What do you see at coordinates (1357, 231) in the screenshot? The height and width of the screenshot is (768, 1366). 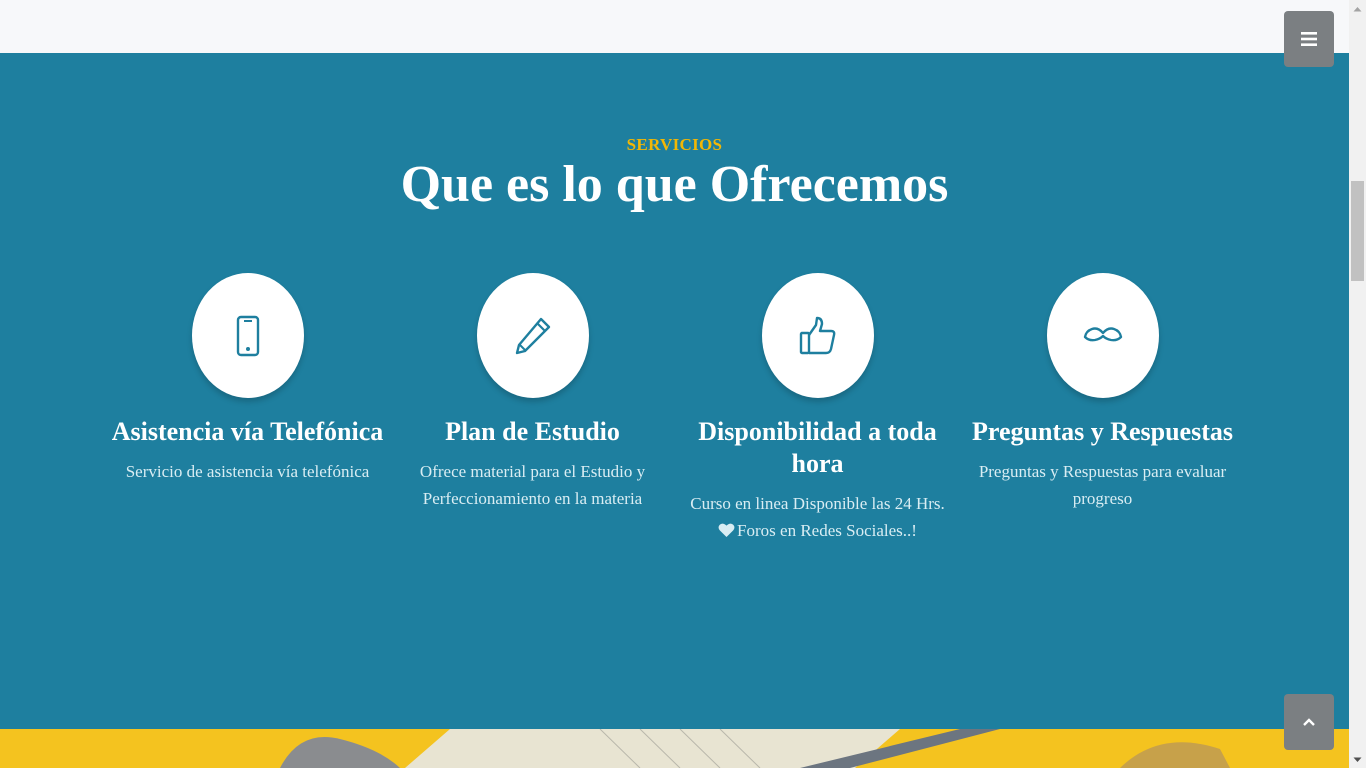 I see `scrollbar-thumb` at bounding box center [1357, 231].